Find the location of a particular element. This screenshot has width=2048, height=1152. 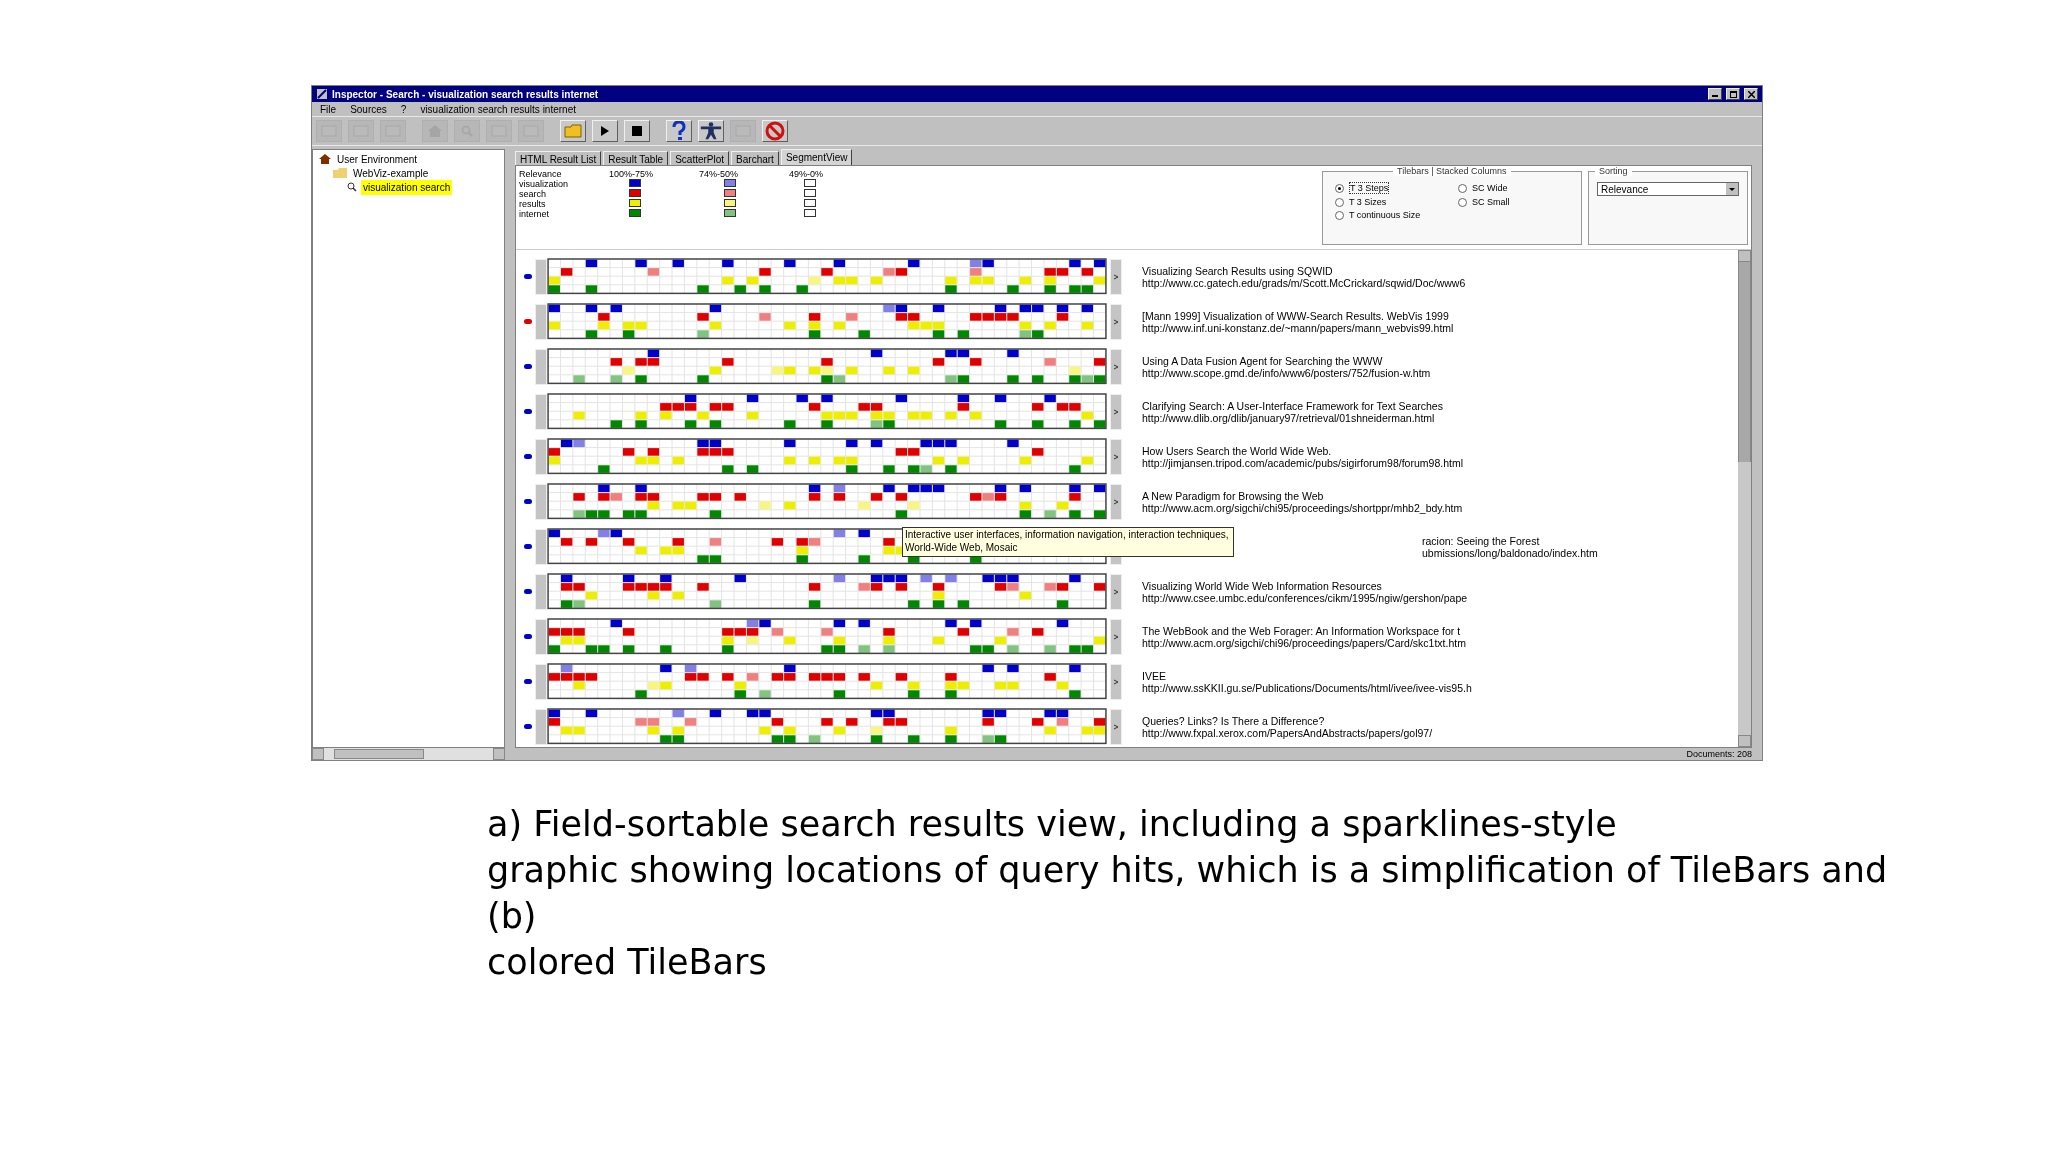

sorting-dropdown: Relevance is located at coordinates (1668, 189).